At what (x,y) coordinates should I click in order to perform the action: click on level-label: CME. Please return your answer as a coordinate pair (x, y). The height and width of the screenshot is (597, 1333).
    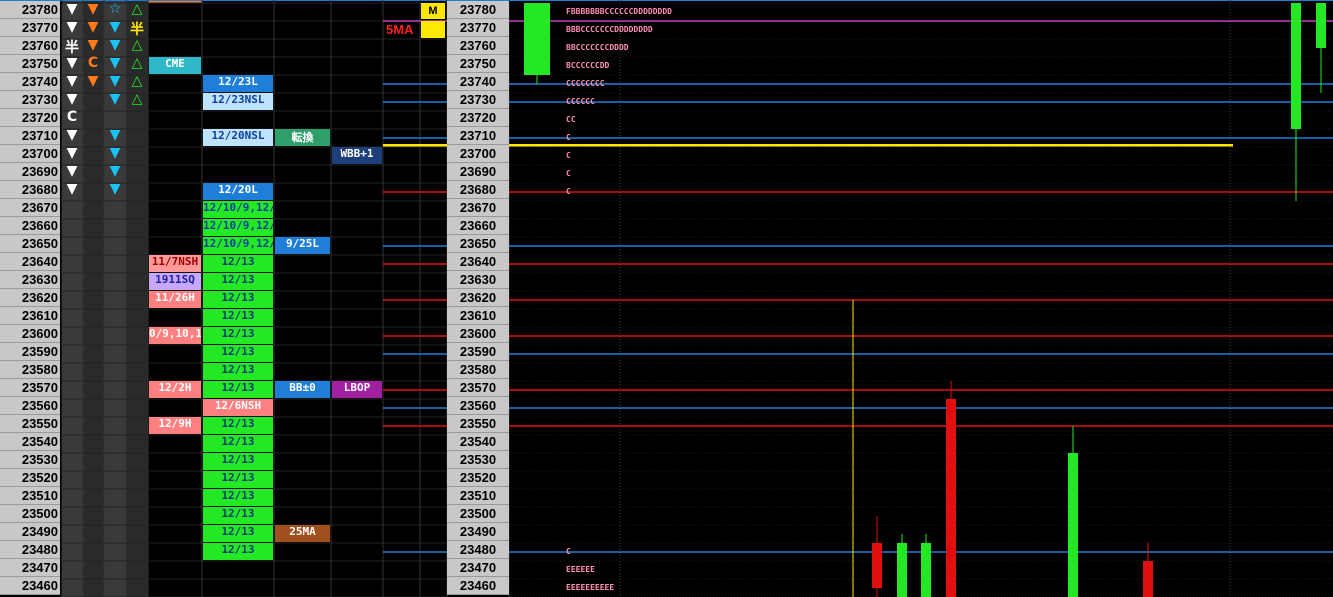
    Looking at the image, I should click on (175, 65).